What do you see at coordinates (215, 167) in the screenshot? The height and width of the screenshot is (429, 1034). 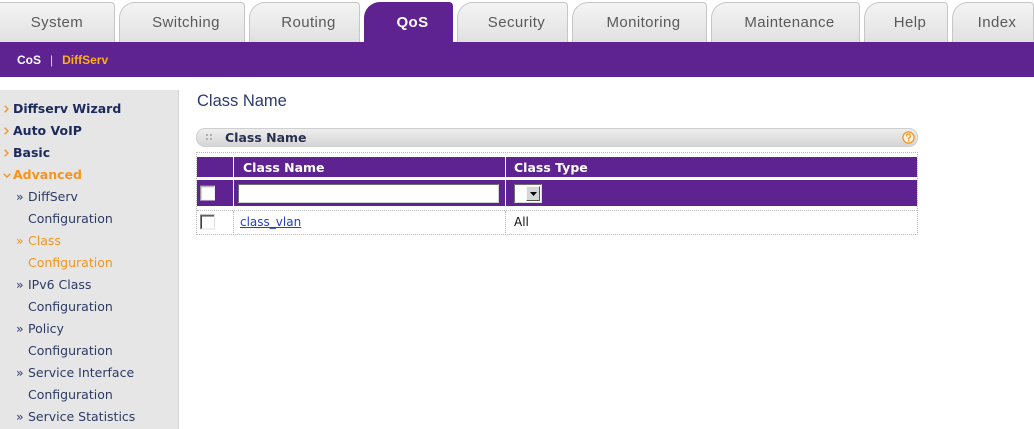 I see `header-select-cell` at bounding box center [215, 167].